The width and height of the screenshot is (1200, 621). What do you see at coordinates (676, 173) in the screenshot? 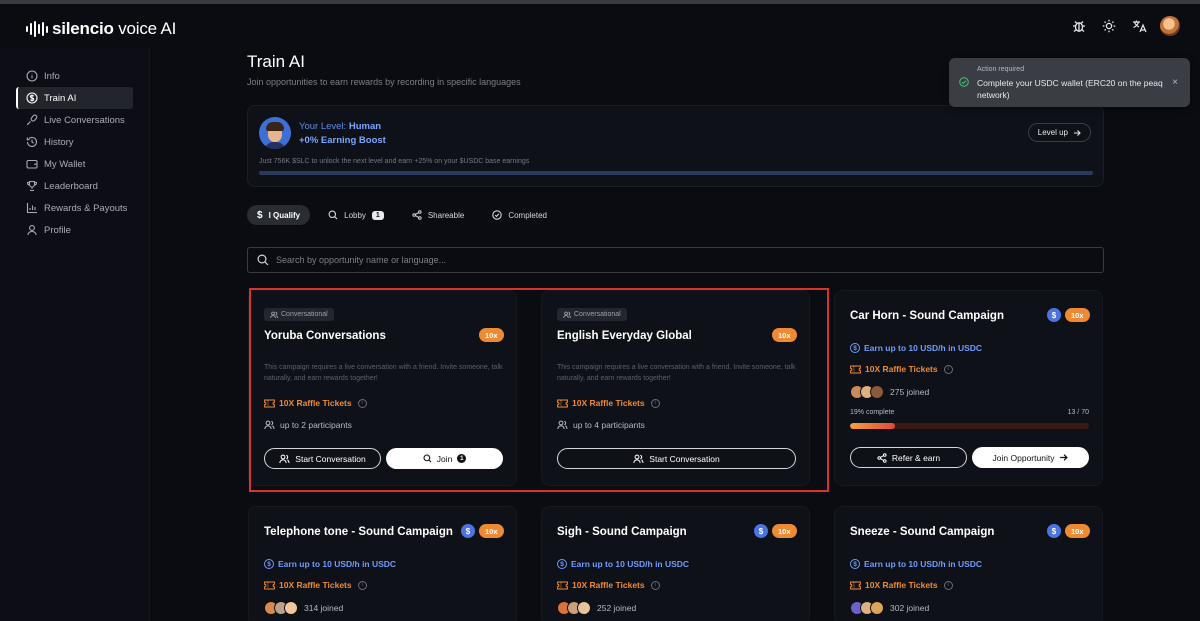
I see `level-progress-bar` at bounding box center [676, 173].